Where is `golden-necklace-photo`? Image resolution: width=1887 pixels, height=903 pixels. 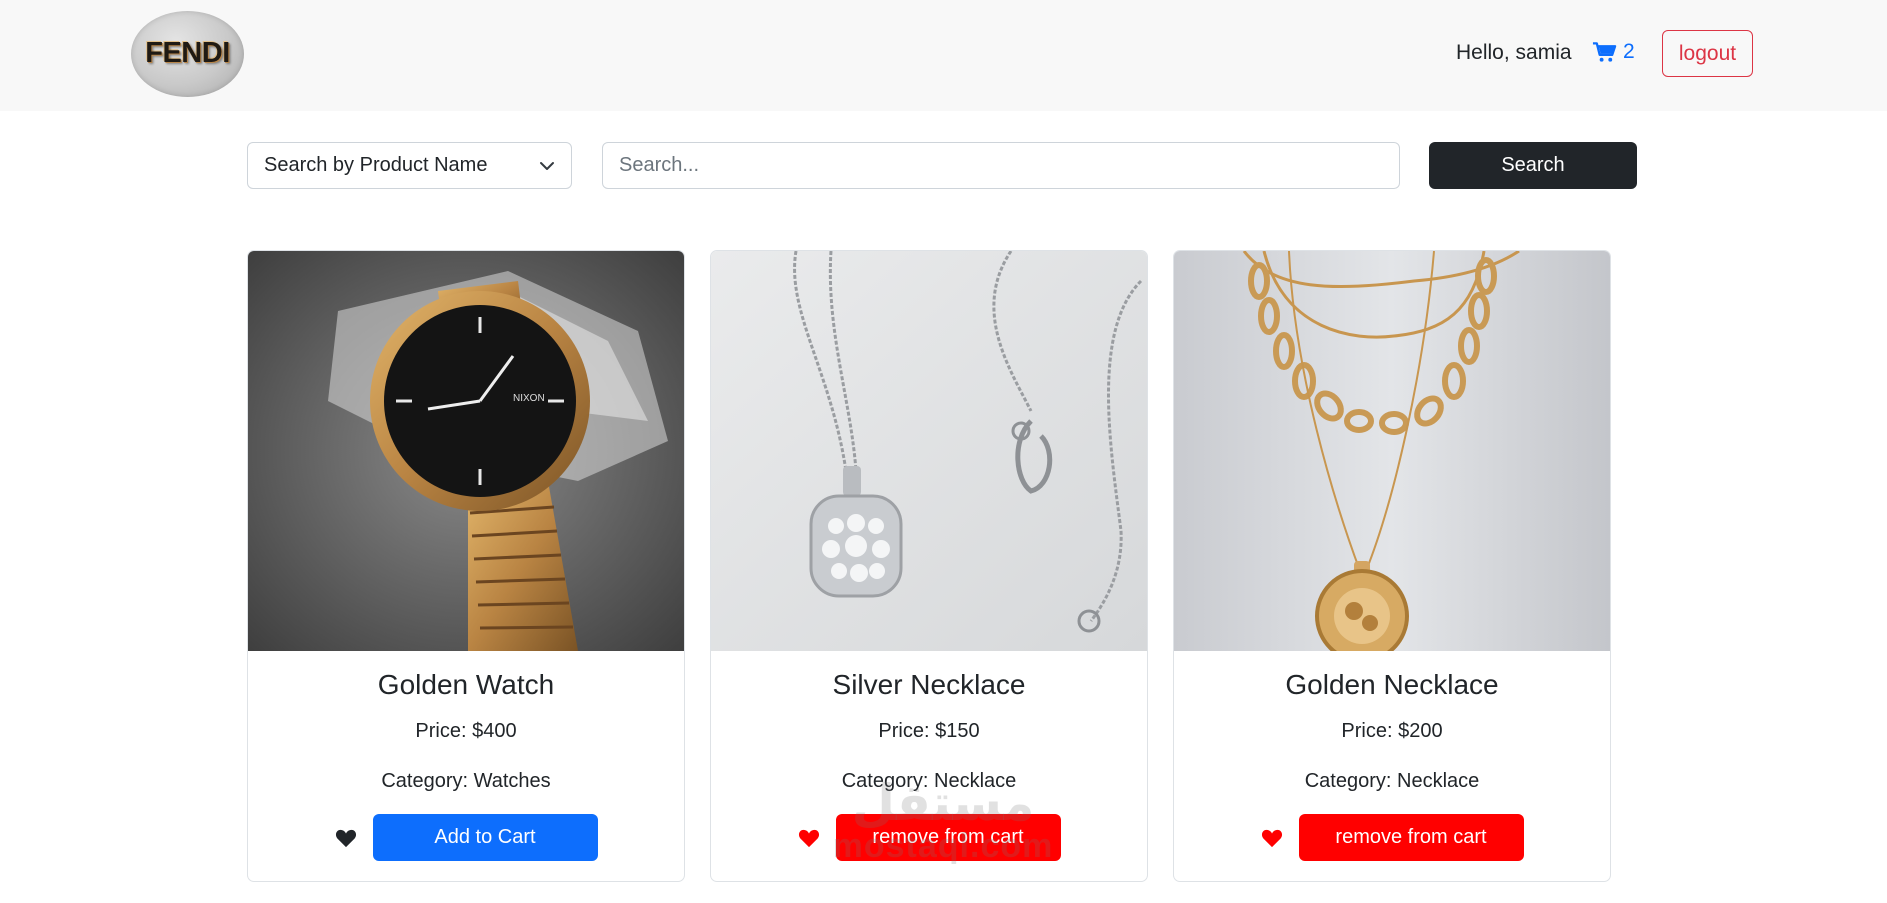 golden-necklace-photo is located at coordinates (1392, 451).